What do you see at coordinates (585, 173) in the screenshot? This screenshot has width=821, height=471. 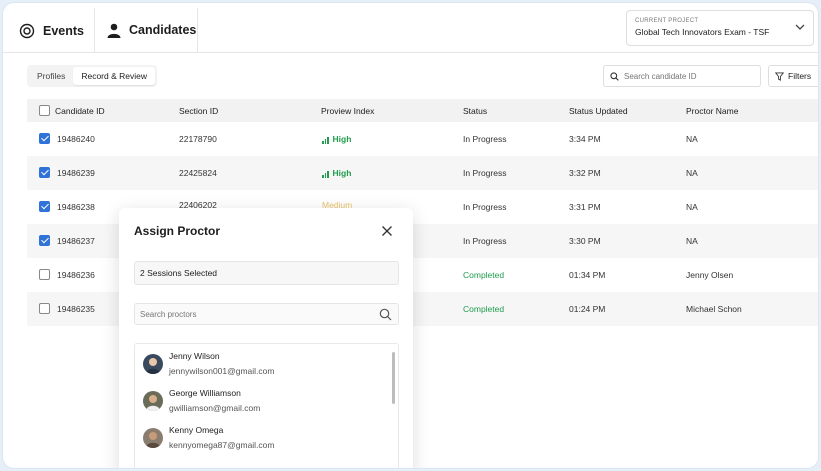 I see `status-updated: 3:32 PM` at bounding box center [585, 173].